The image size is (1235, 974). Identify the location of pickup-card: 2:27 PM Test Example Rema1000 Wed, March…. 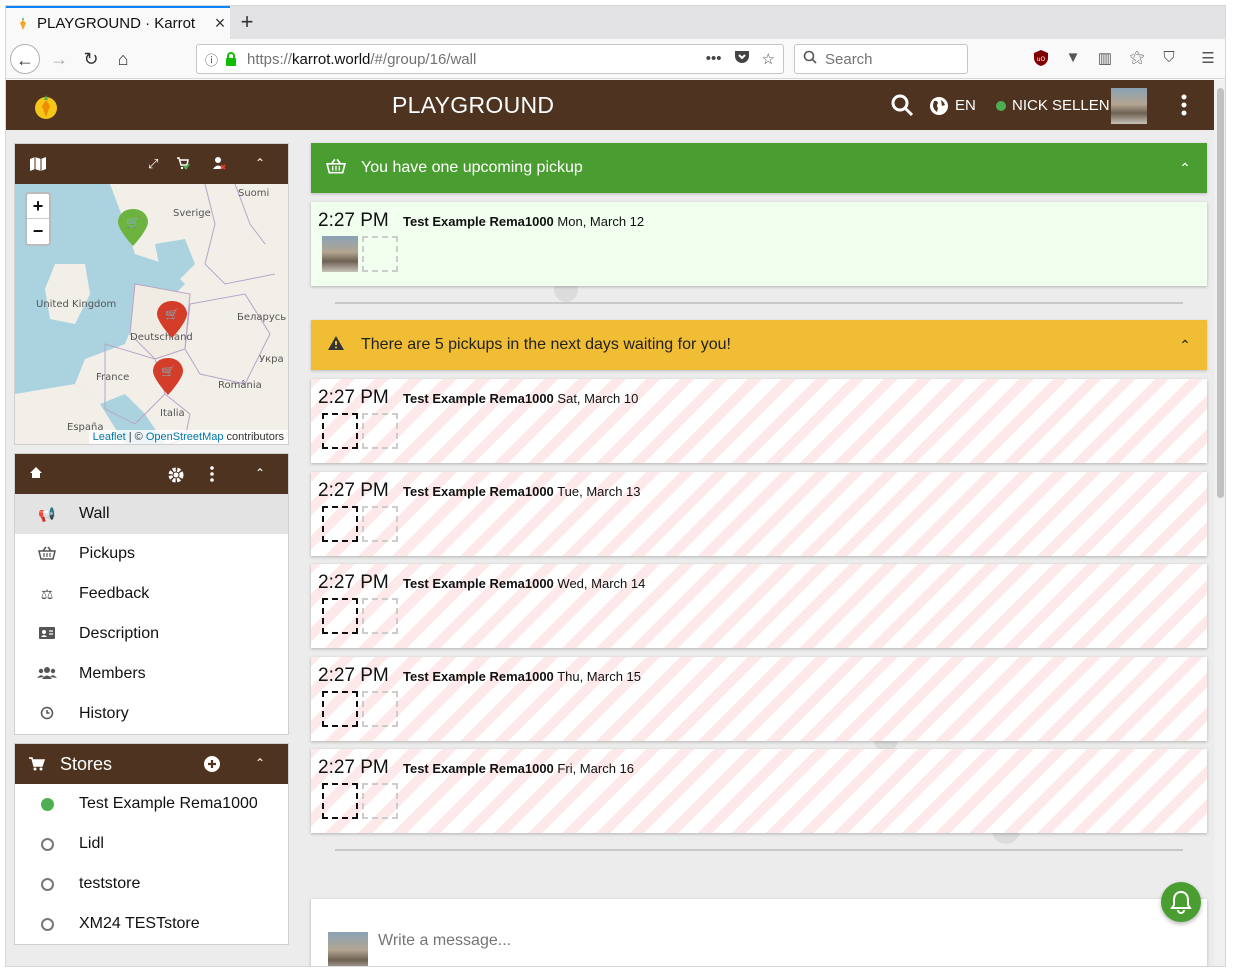
(759, 606).